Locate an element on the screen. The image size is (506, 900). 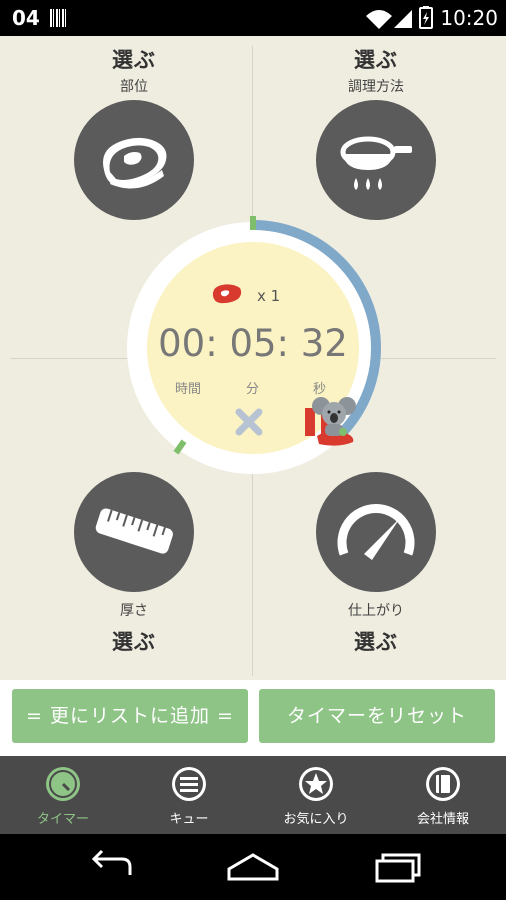
ruler-icon is located at coordinates (134, 531).